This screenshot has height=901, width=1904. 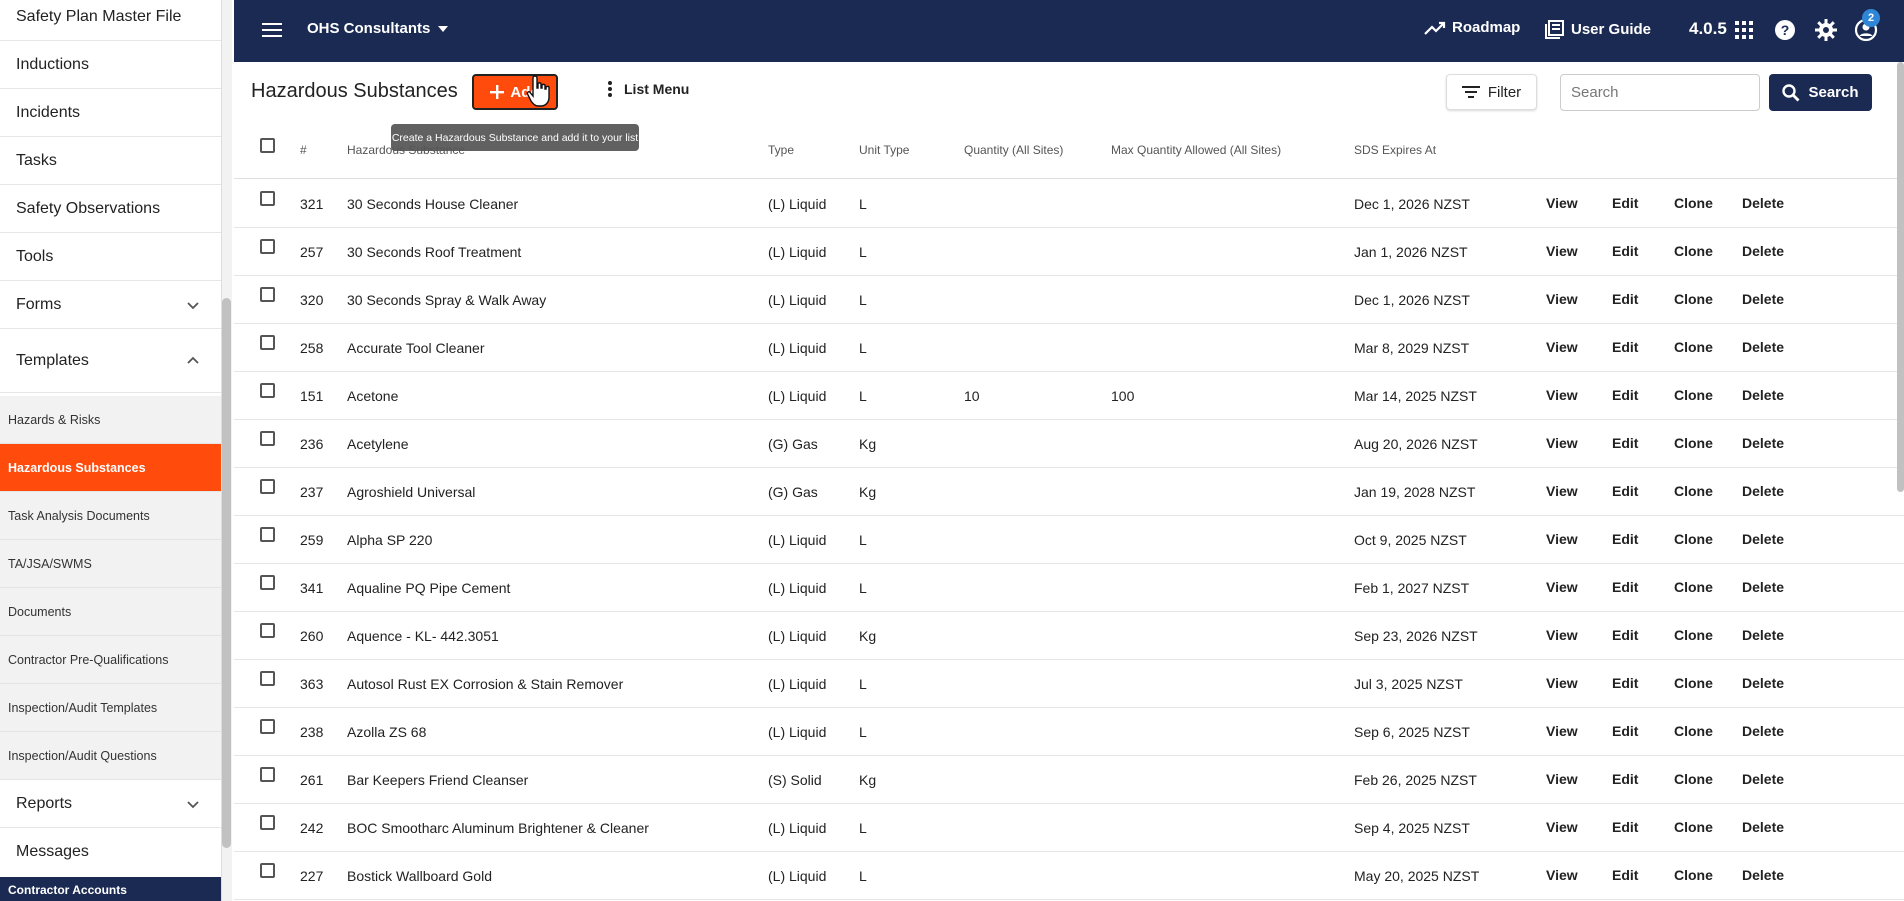 What do you see at coordinates (1744, 30) in the screenshot?
I see `apps-grid-icon` at bounding box center [1744, 30].